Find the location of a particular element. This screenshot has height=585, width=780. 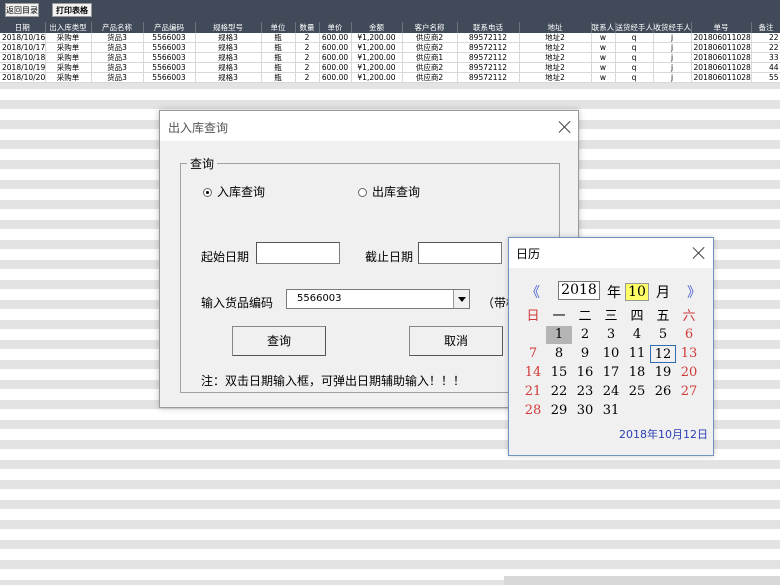

calendar-day: 26 is located at coordinates (663, 392).